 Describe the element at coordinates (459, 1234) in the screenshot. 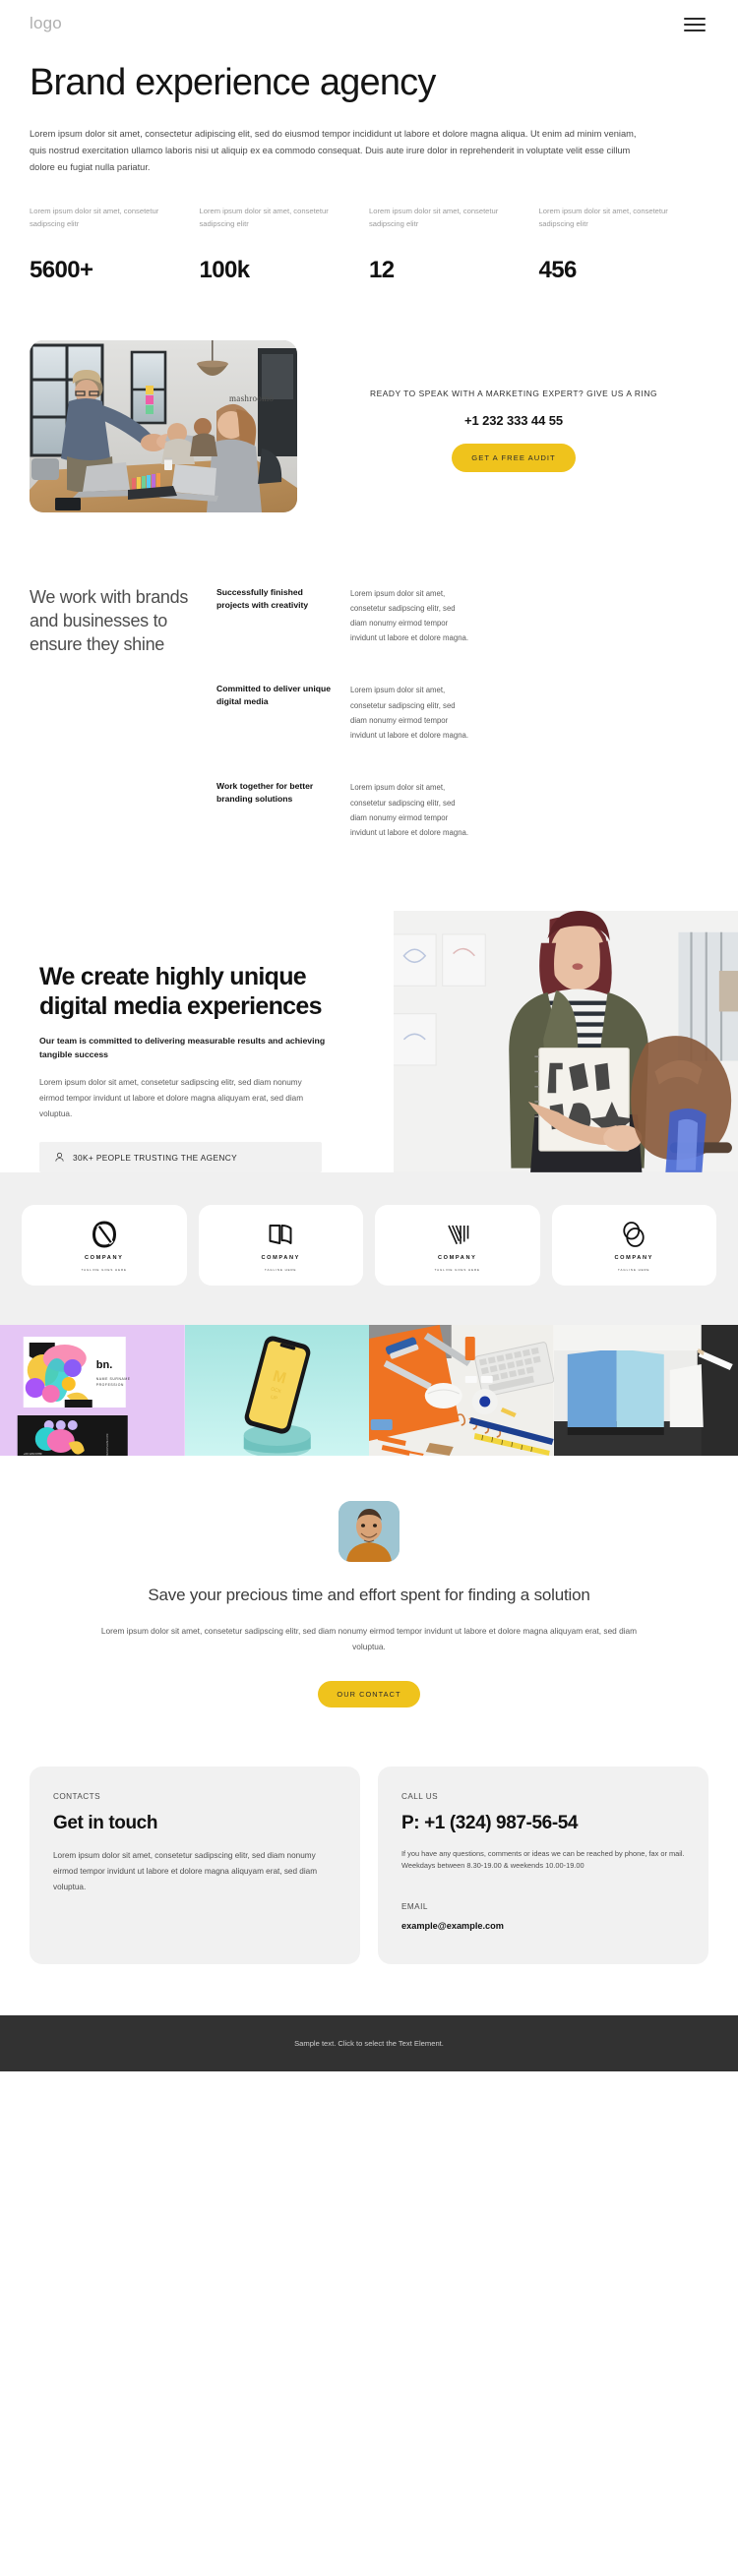

I see `striped-v-logo-icon` at that location.